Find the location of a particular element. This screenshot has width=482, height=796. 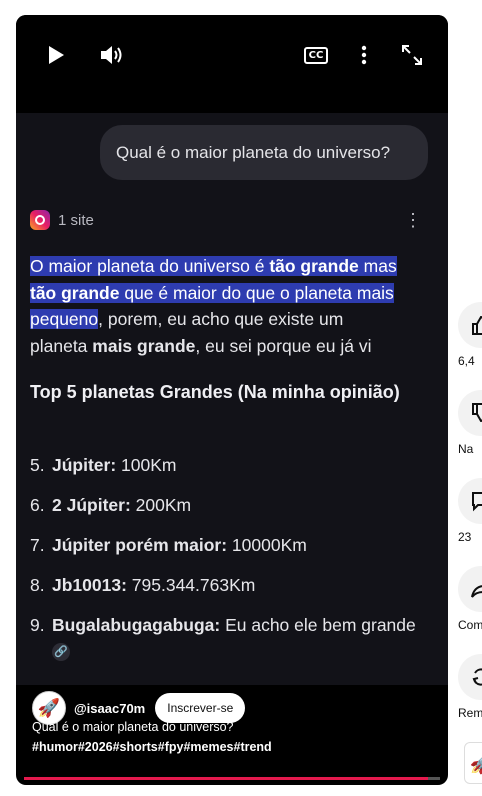

answer-more-icon: ⋮ is located at coordinates (413, 220).